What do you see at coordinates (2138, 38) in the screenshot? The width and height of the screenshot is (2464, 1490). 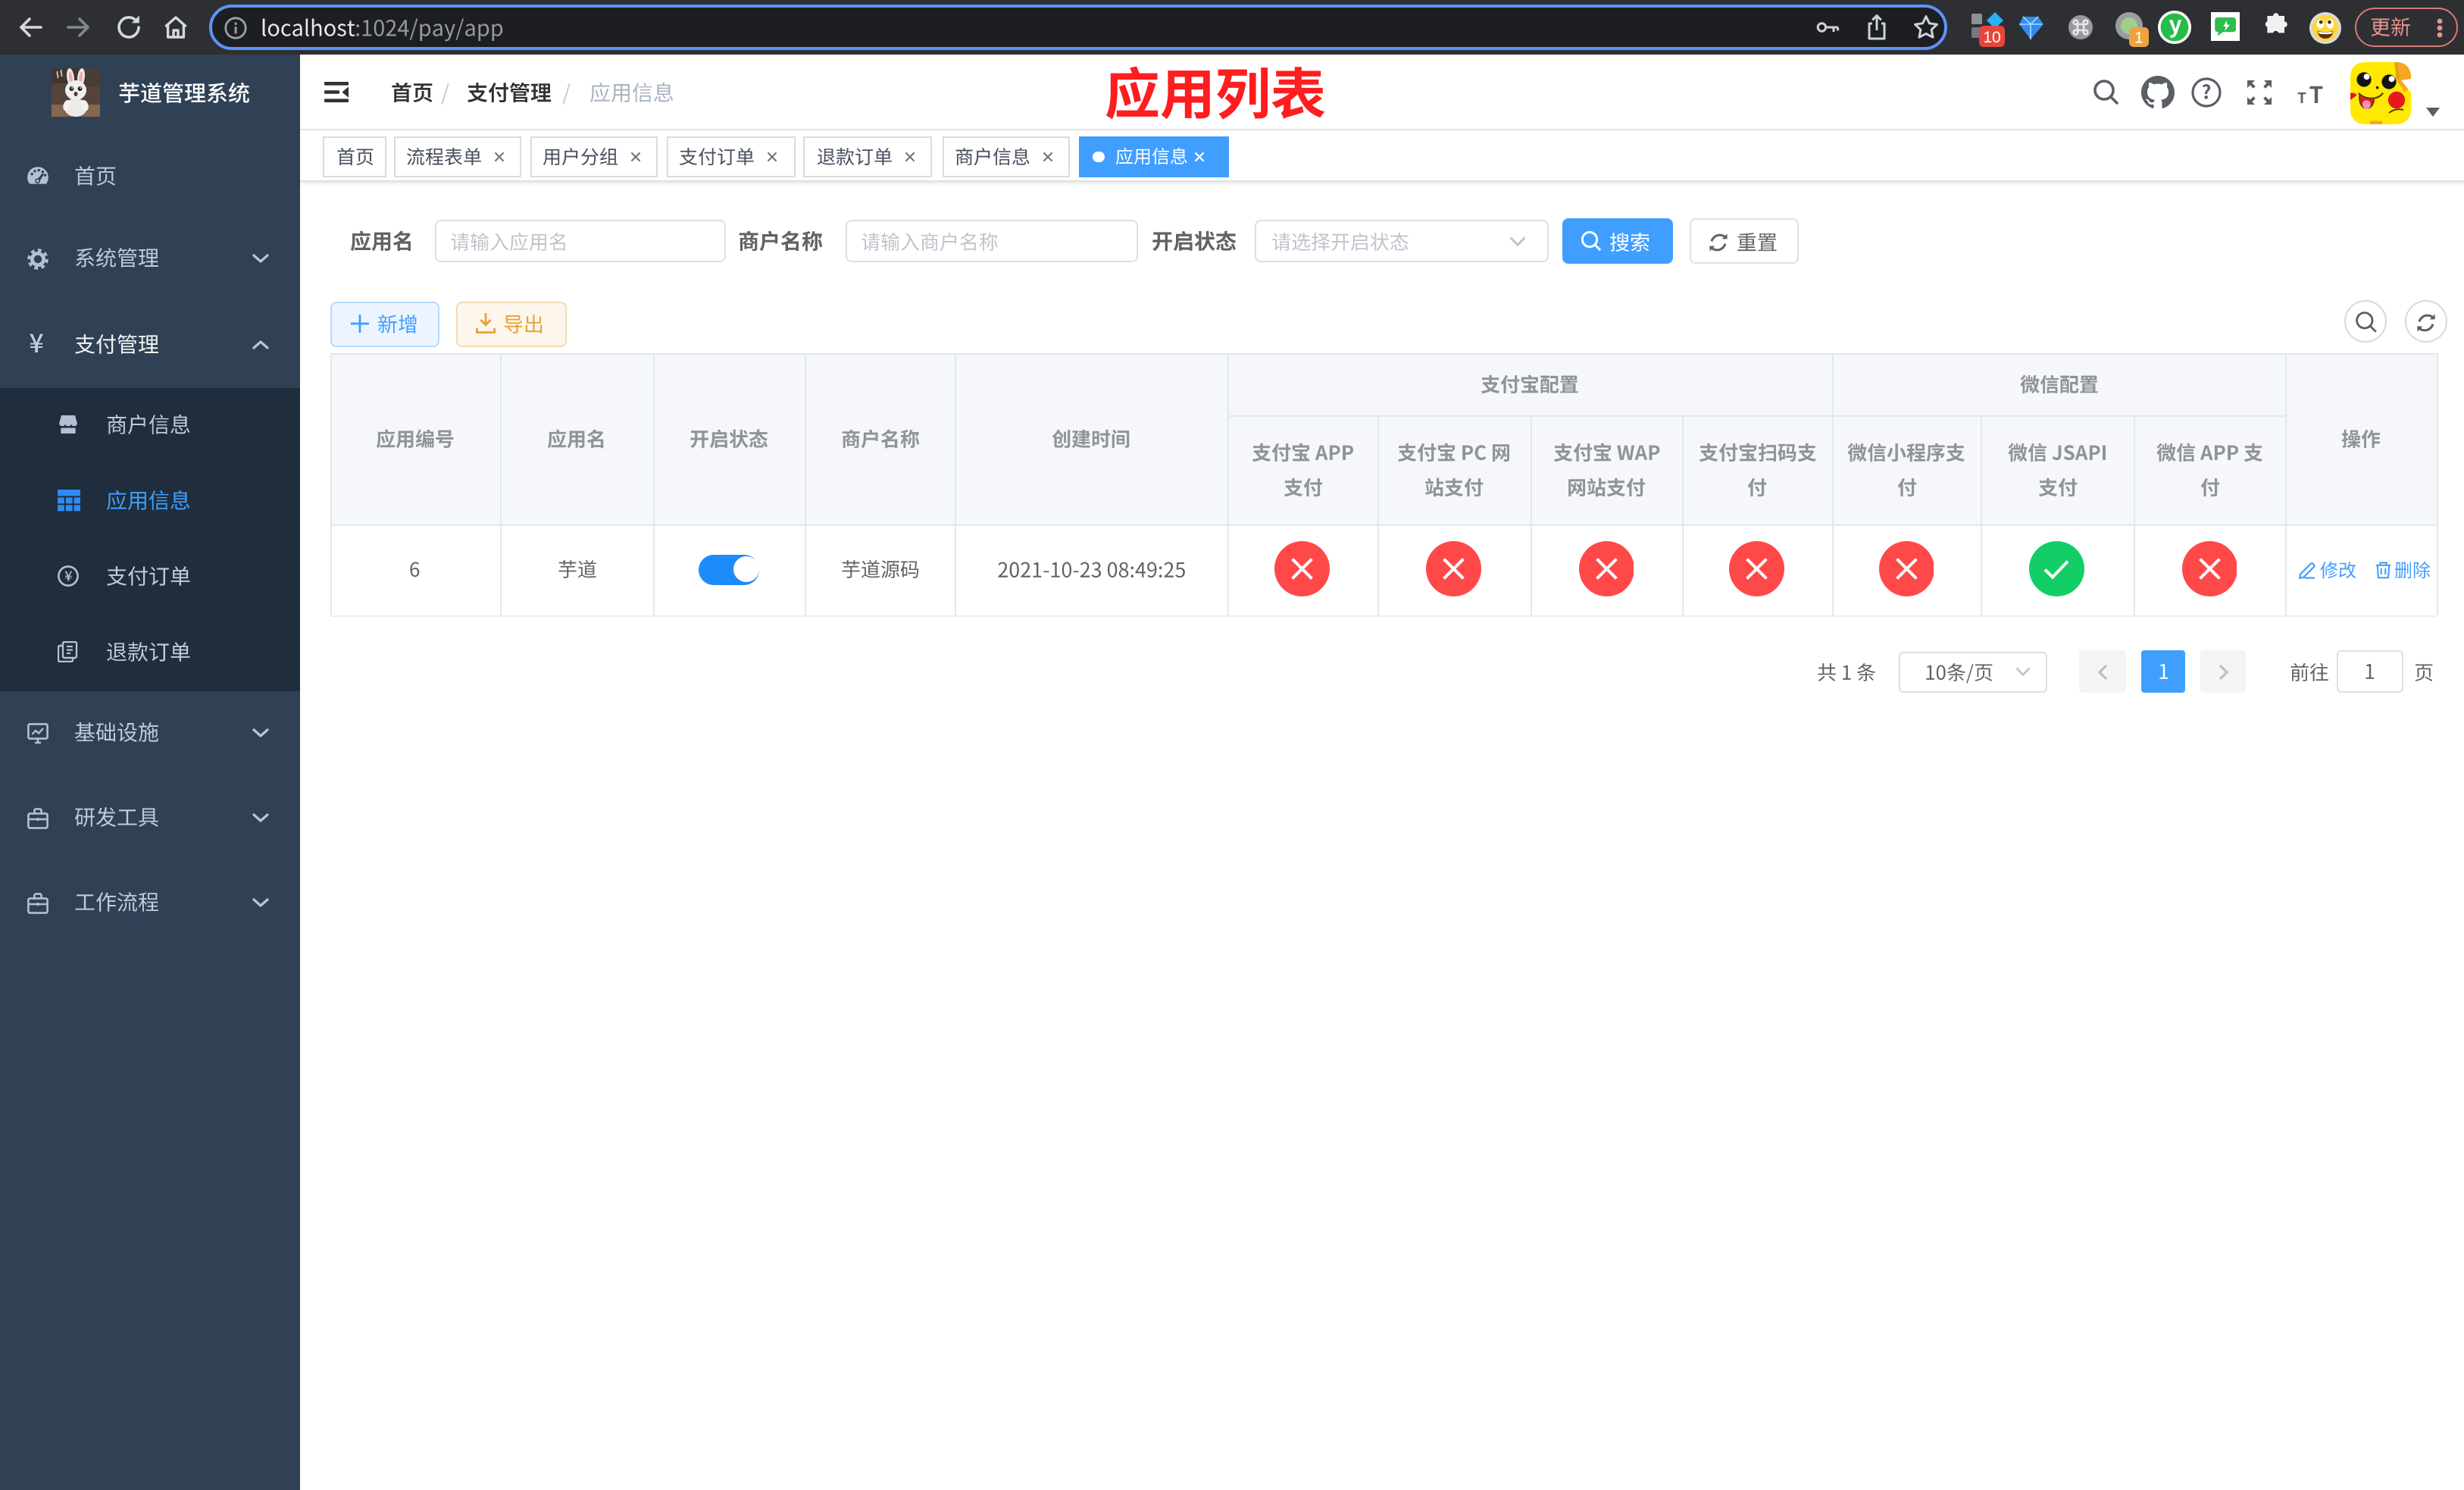 I see `svg-text: 1` at bounding box center [2138, 38].